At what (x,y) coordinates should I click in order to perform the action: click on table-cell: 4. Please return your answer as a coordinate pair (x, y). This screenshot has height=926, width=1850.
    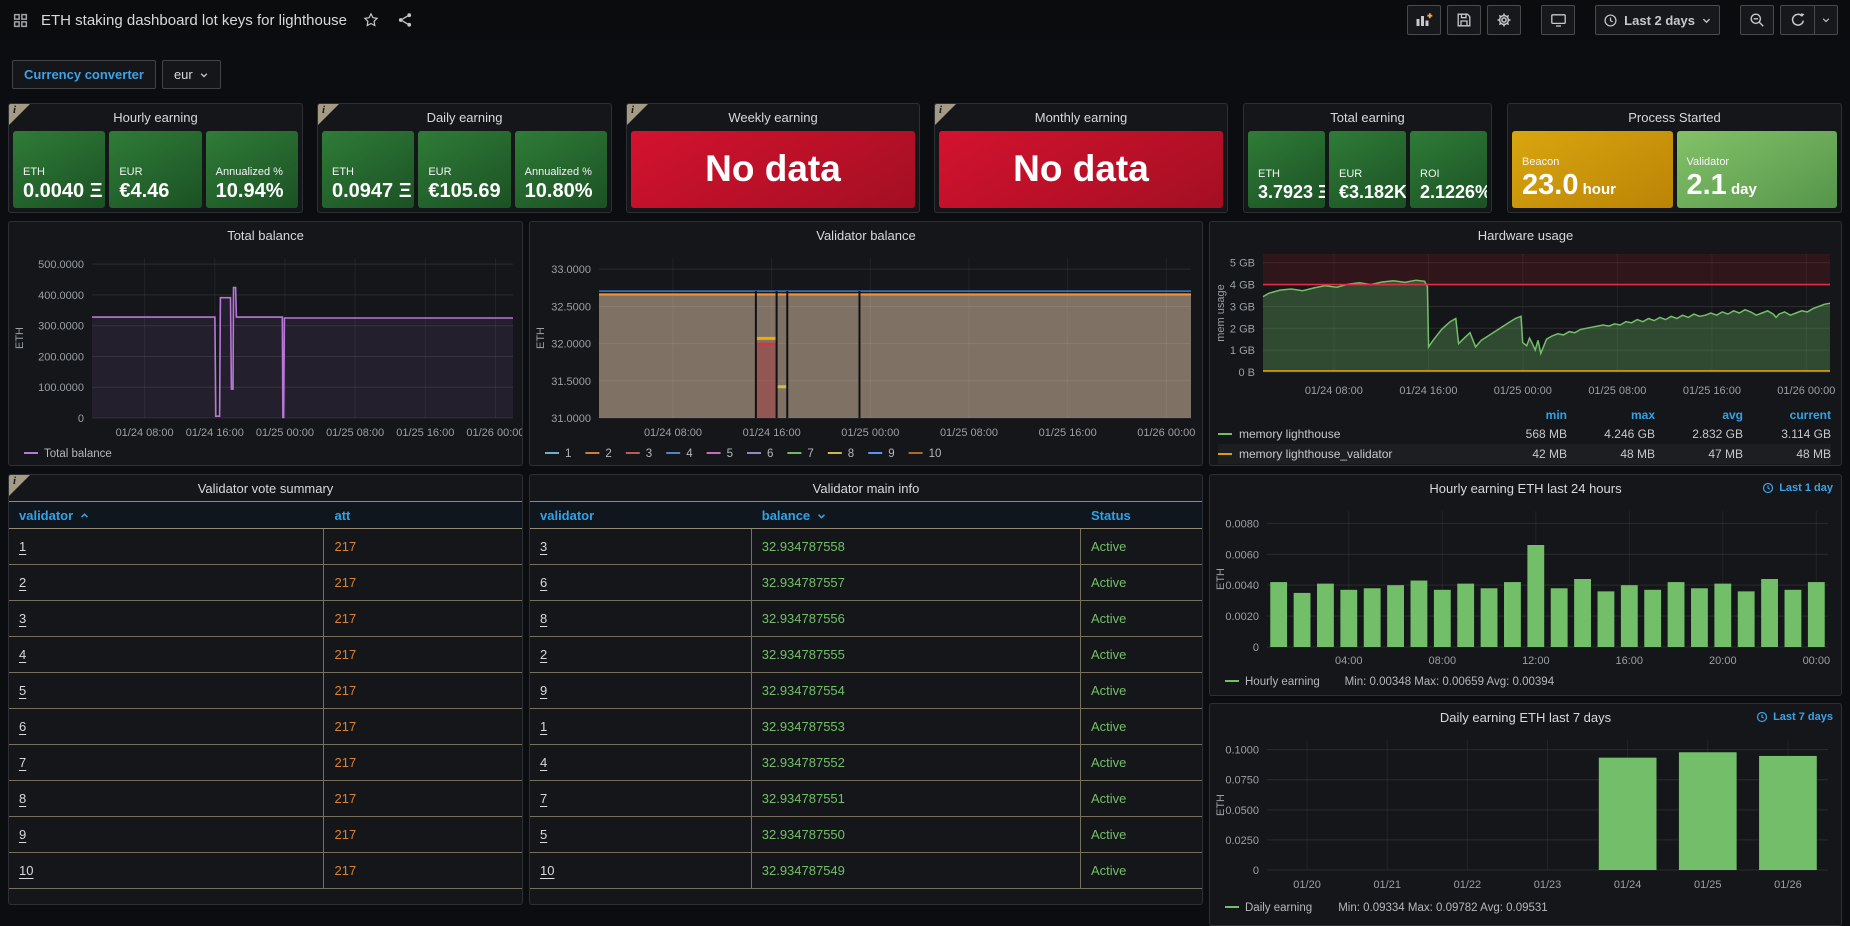
    Looking at the image, I should click on (641, 762).